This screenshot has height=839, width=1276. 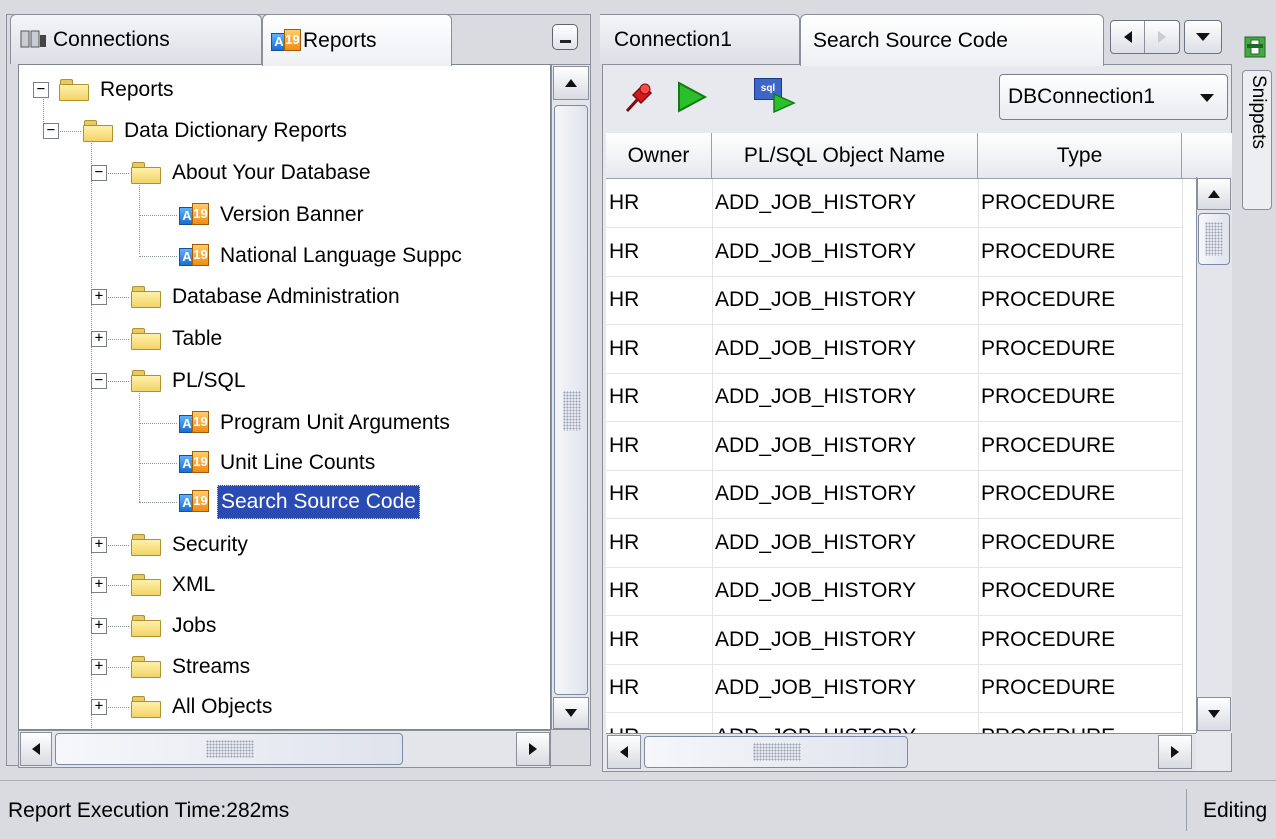 What do you see at coordinates (316, 423) in the screenshot?
I see `tree-report-item: A 19 Program Unit Arguments` at bounding box center [316, 423].